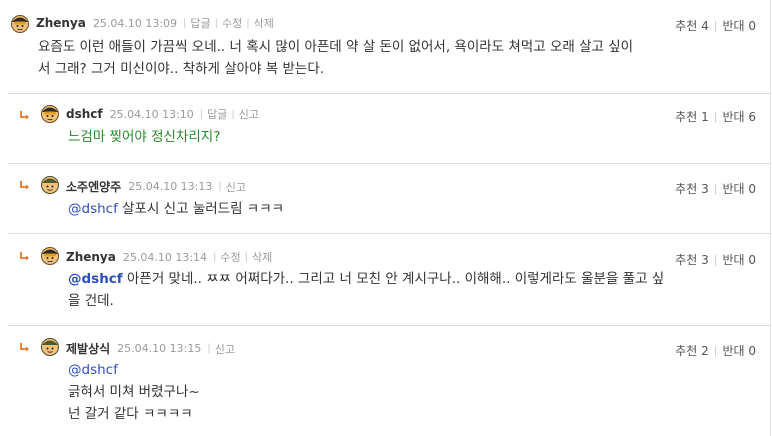 The image size is (772, 436). What do you see at coordinates (165, 257) in the screenshot?
I see `comment-date: 25.04.10 13:14` at bounding box center [165, 257].